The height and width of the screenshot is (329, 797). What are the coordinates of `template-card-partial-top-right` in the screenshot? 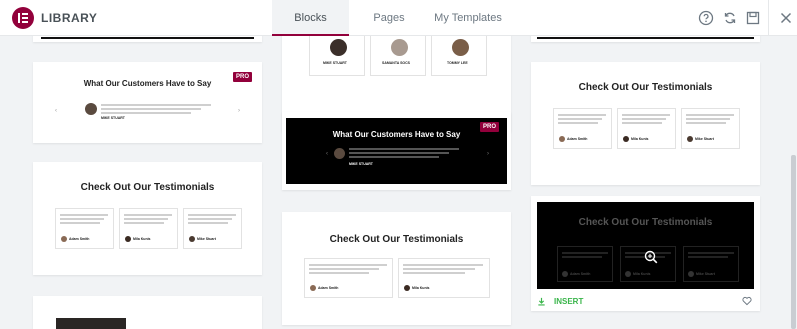 It's located at (645, 39).